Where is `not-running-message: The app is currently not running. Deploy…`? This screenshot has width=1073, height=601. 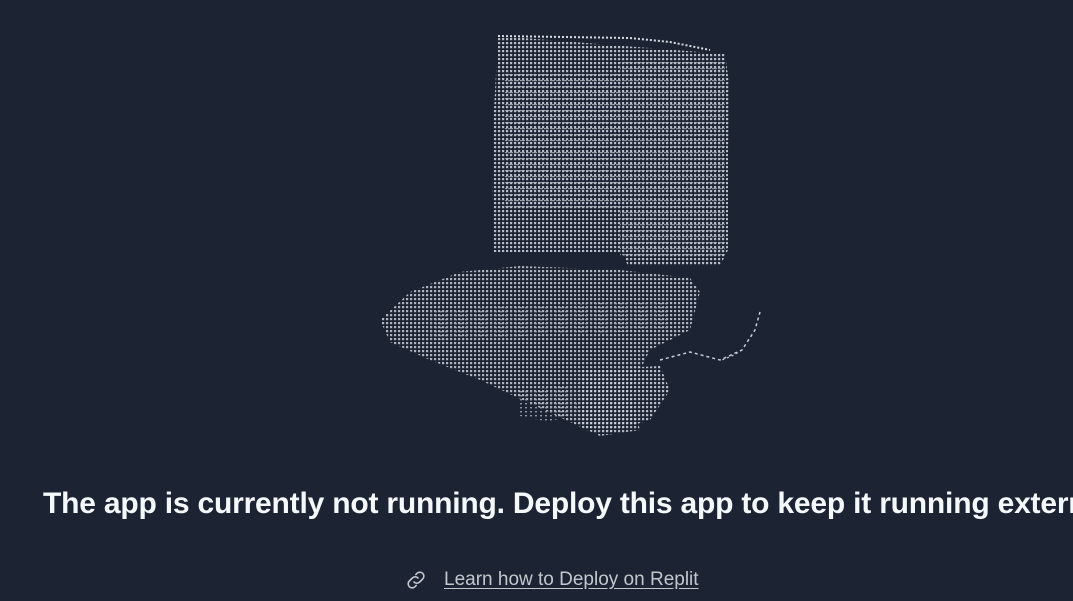
not-running-message: The app is currently not running. Deploy… is located at coordinates (558, 503).